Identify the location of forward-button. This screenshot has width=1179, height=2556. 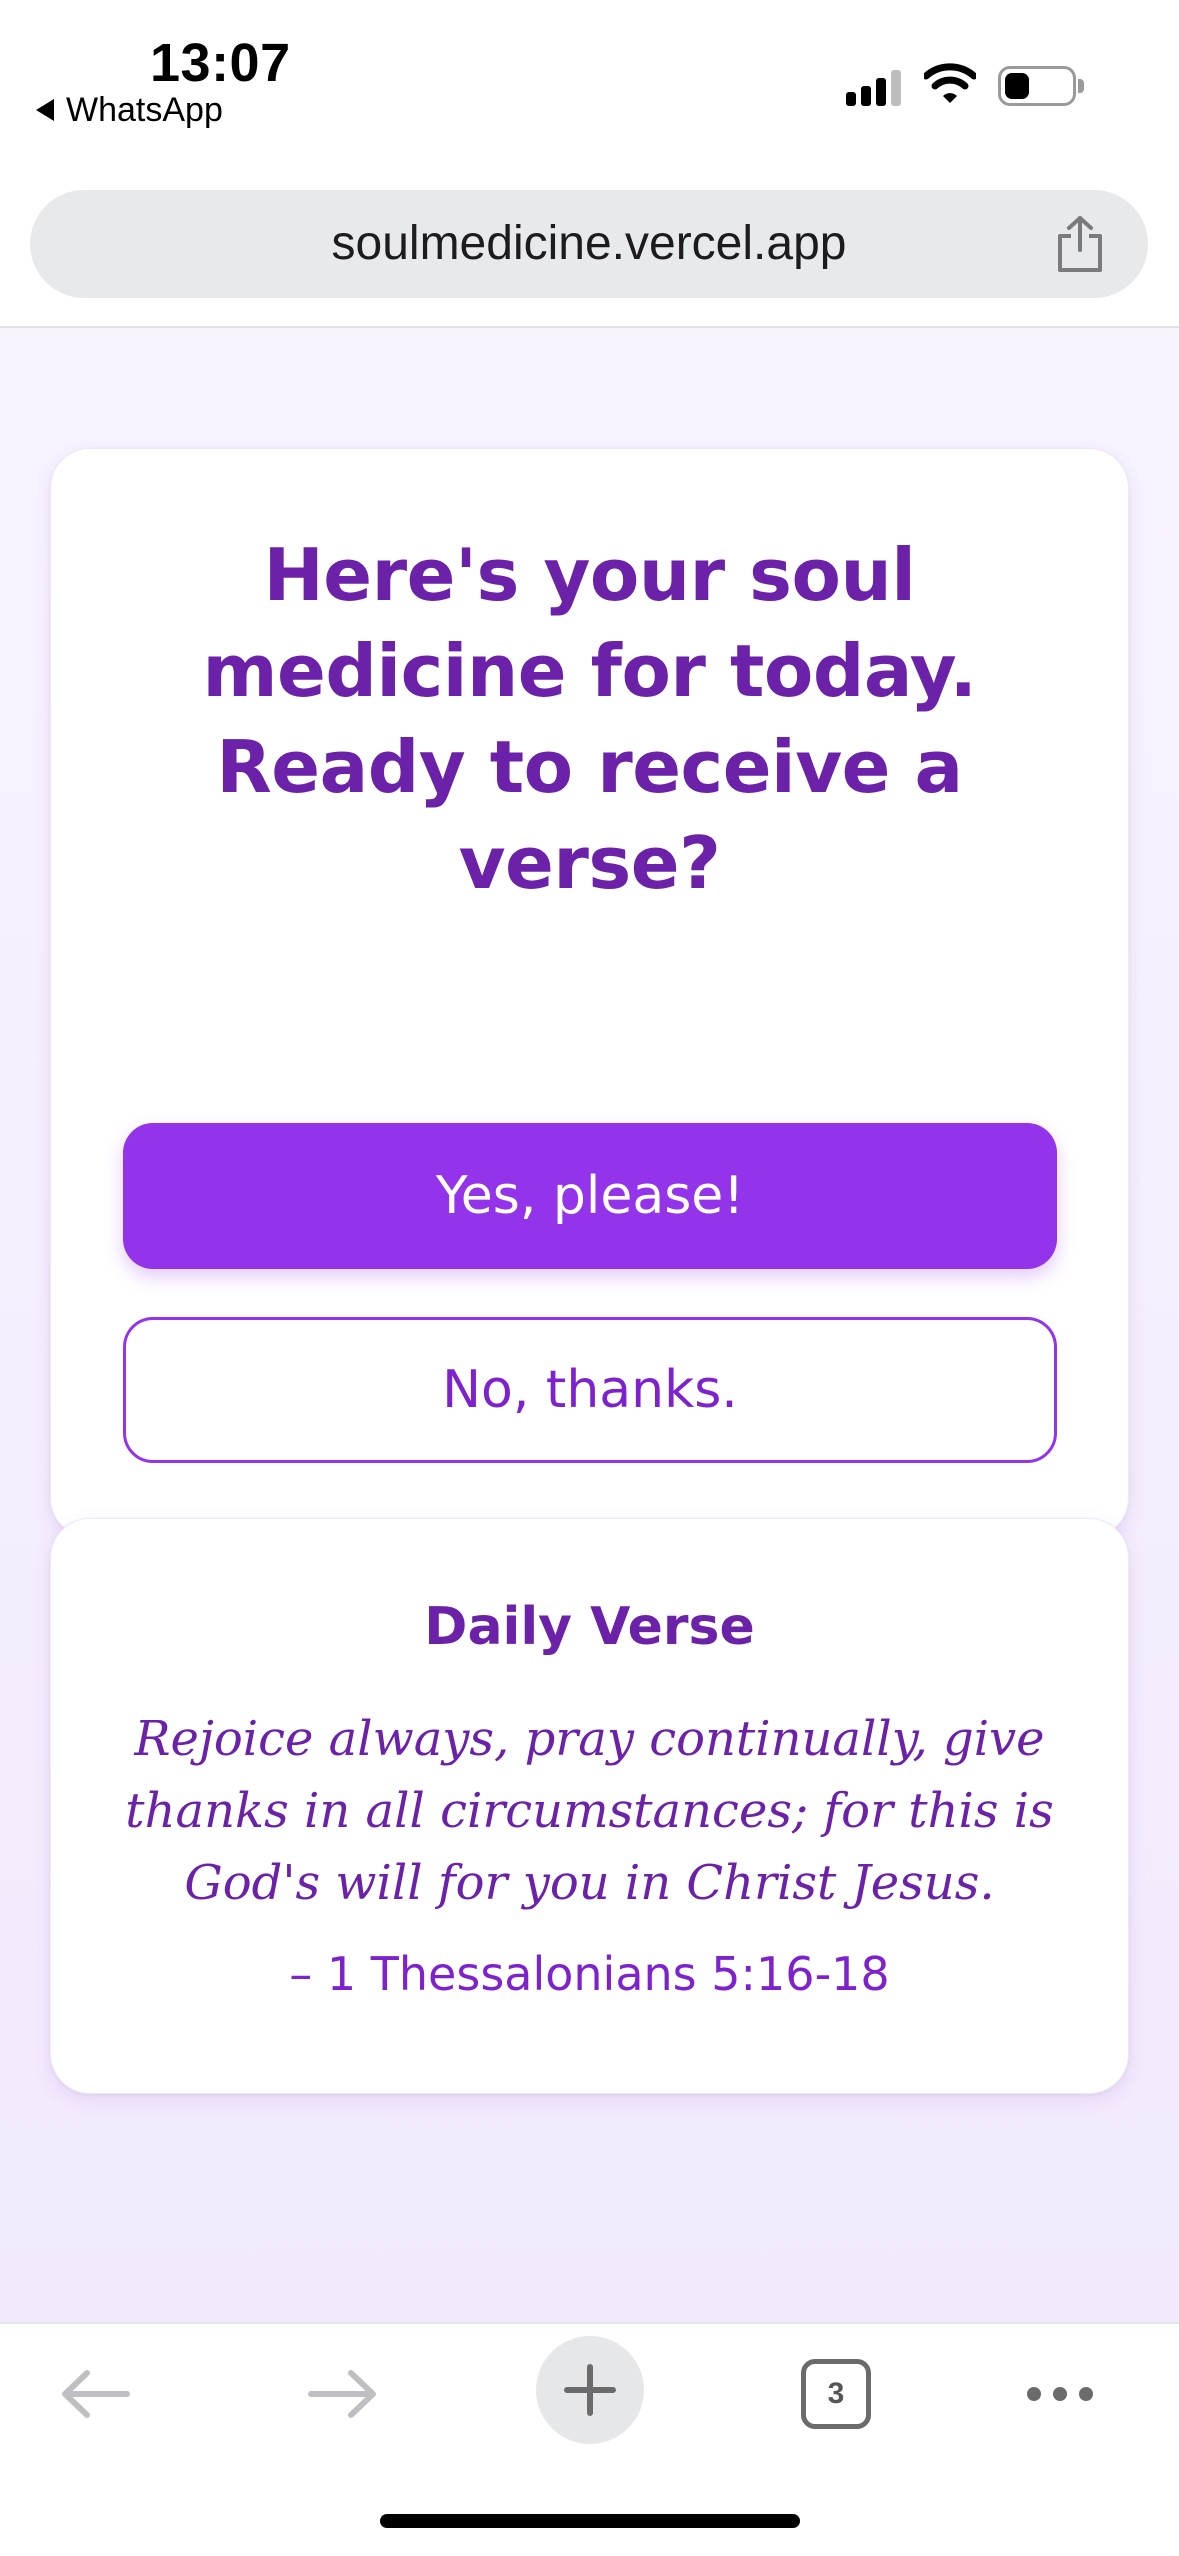
(343, 2394).